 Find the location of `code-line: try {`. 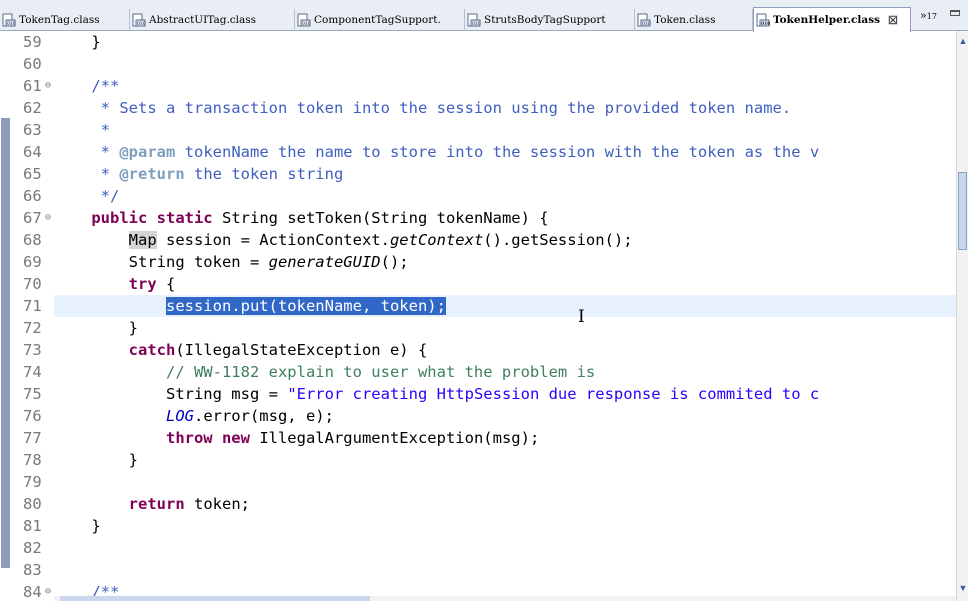

code-line: try { is located at coordinates (505, 284).